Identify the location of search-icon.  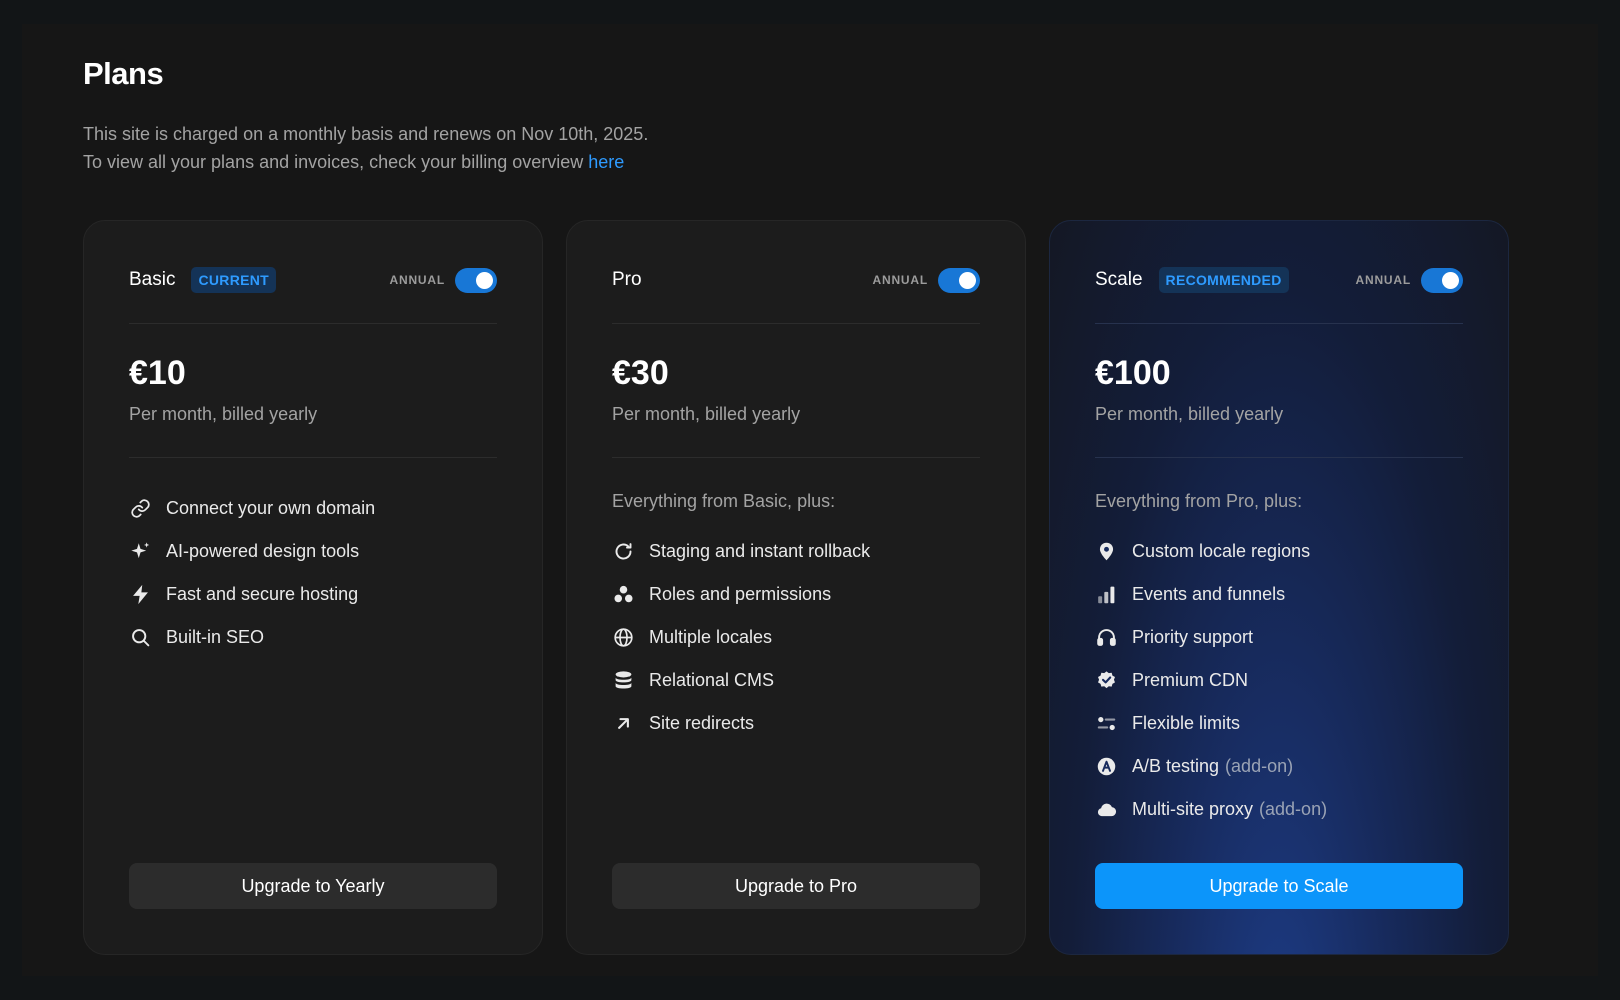
(140, 638).